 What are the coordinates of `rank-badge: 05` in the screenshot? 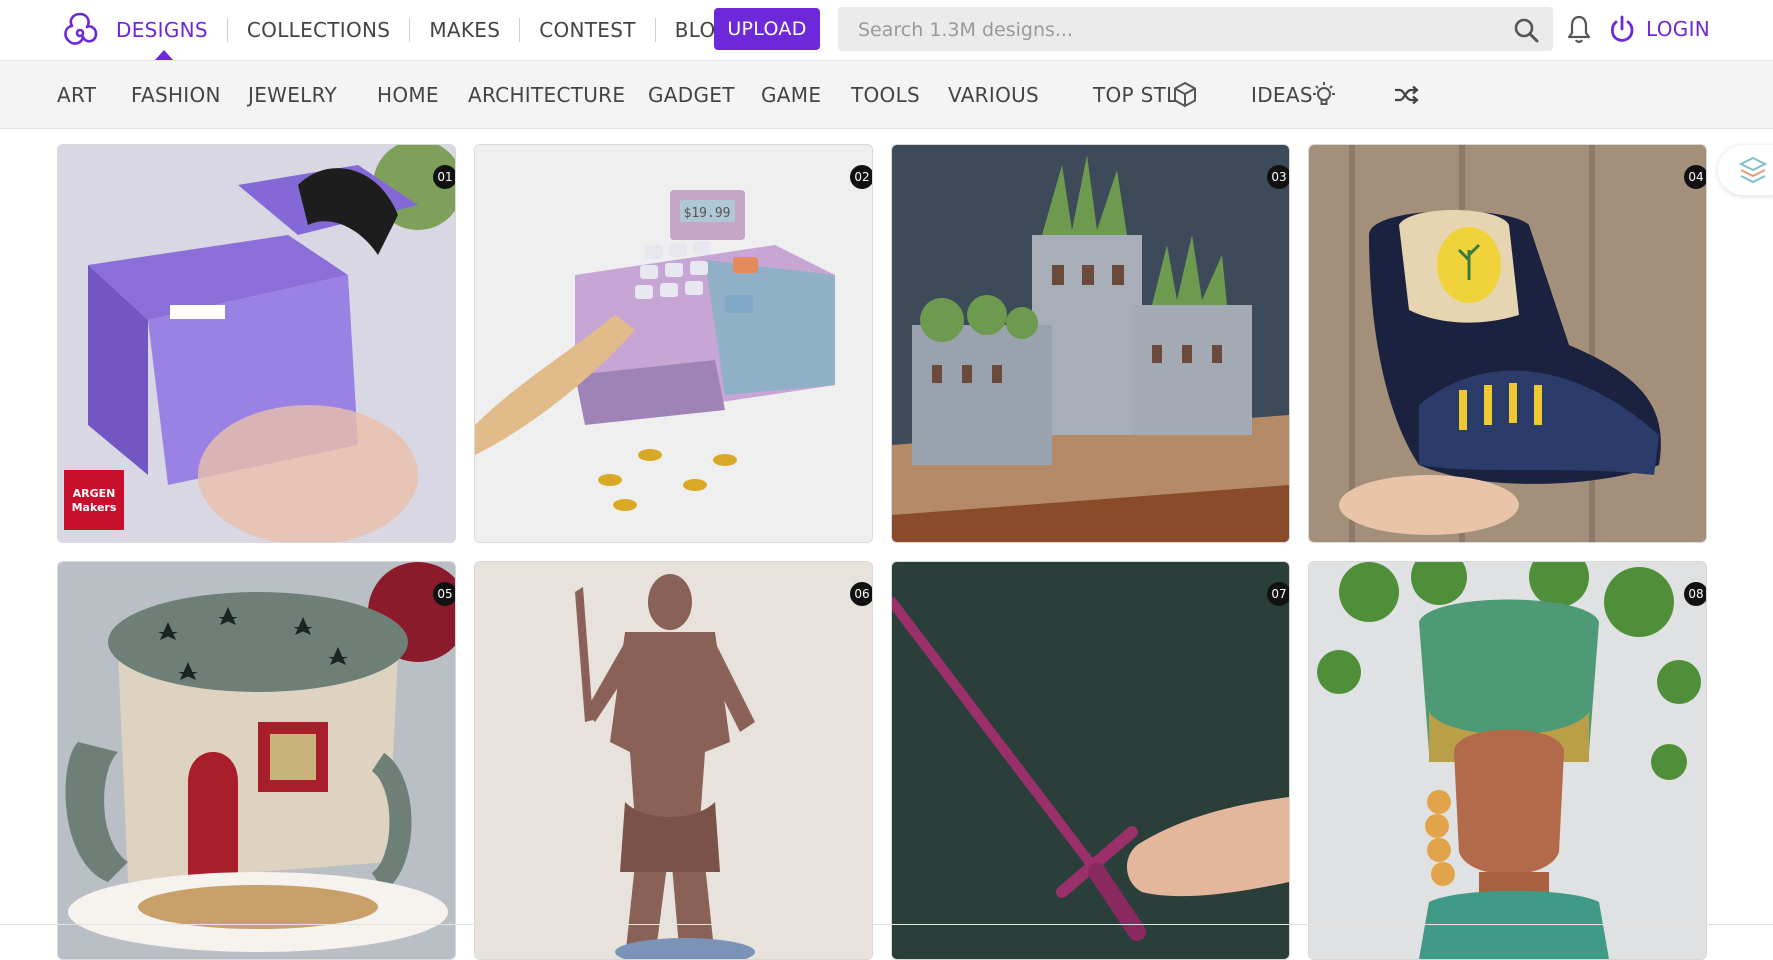 It's located at (444, 594).